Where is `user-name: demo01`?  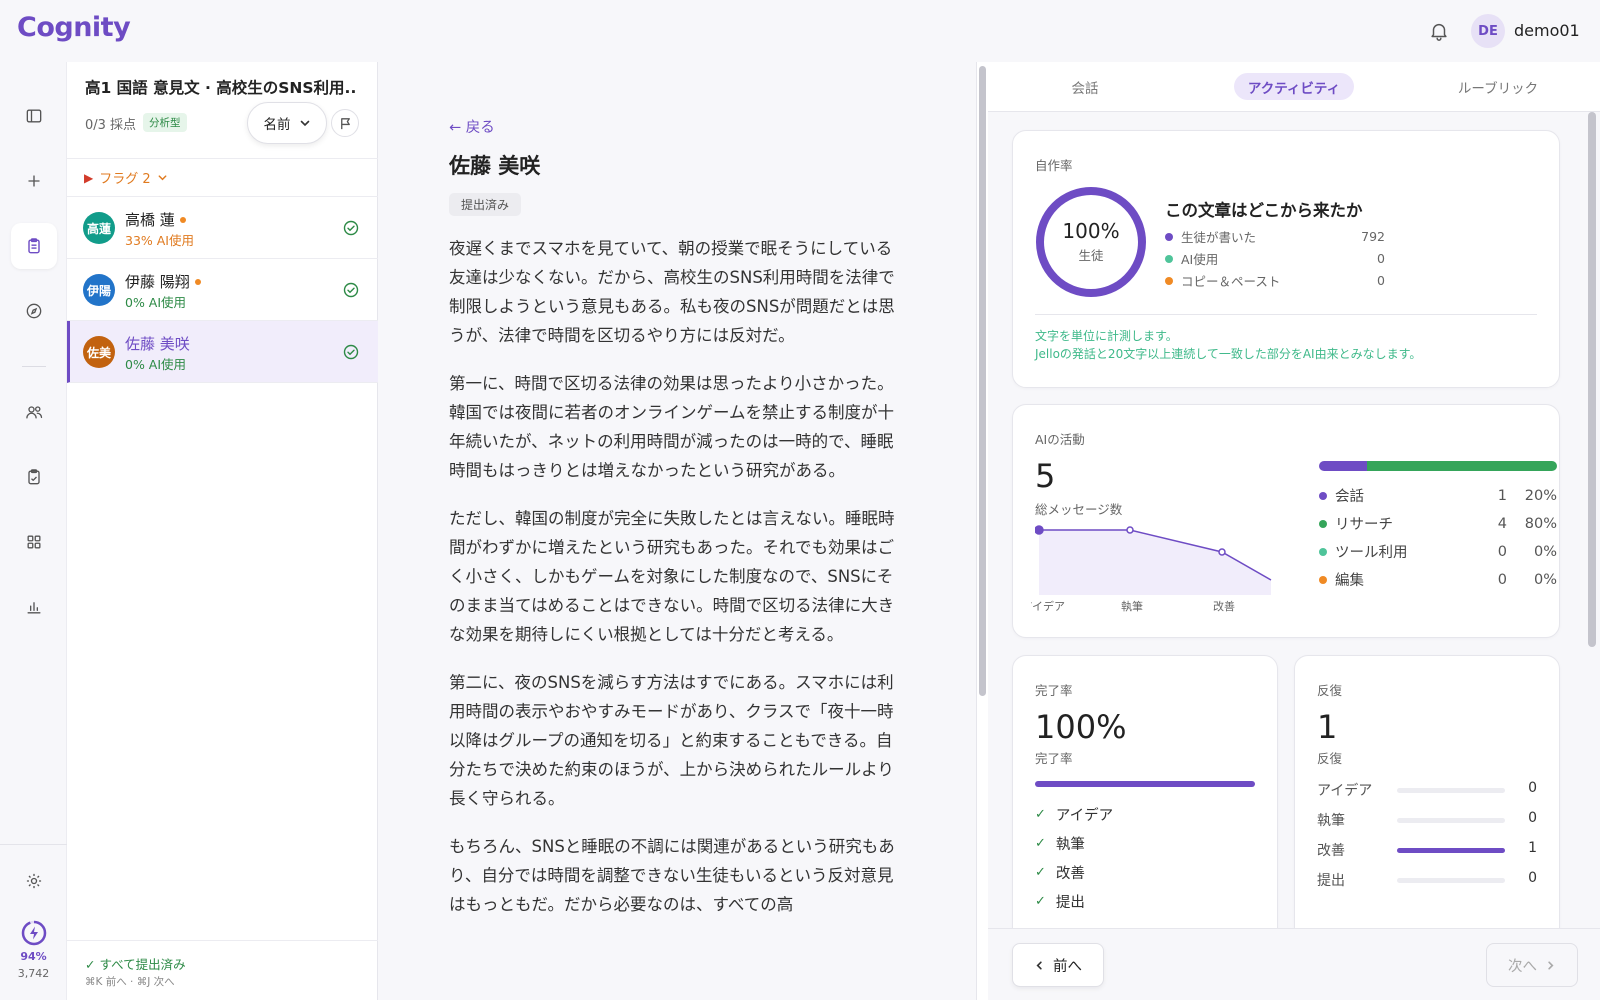 user-name: demo01 is located at coordinates (1547, 30).